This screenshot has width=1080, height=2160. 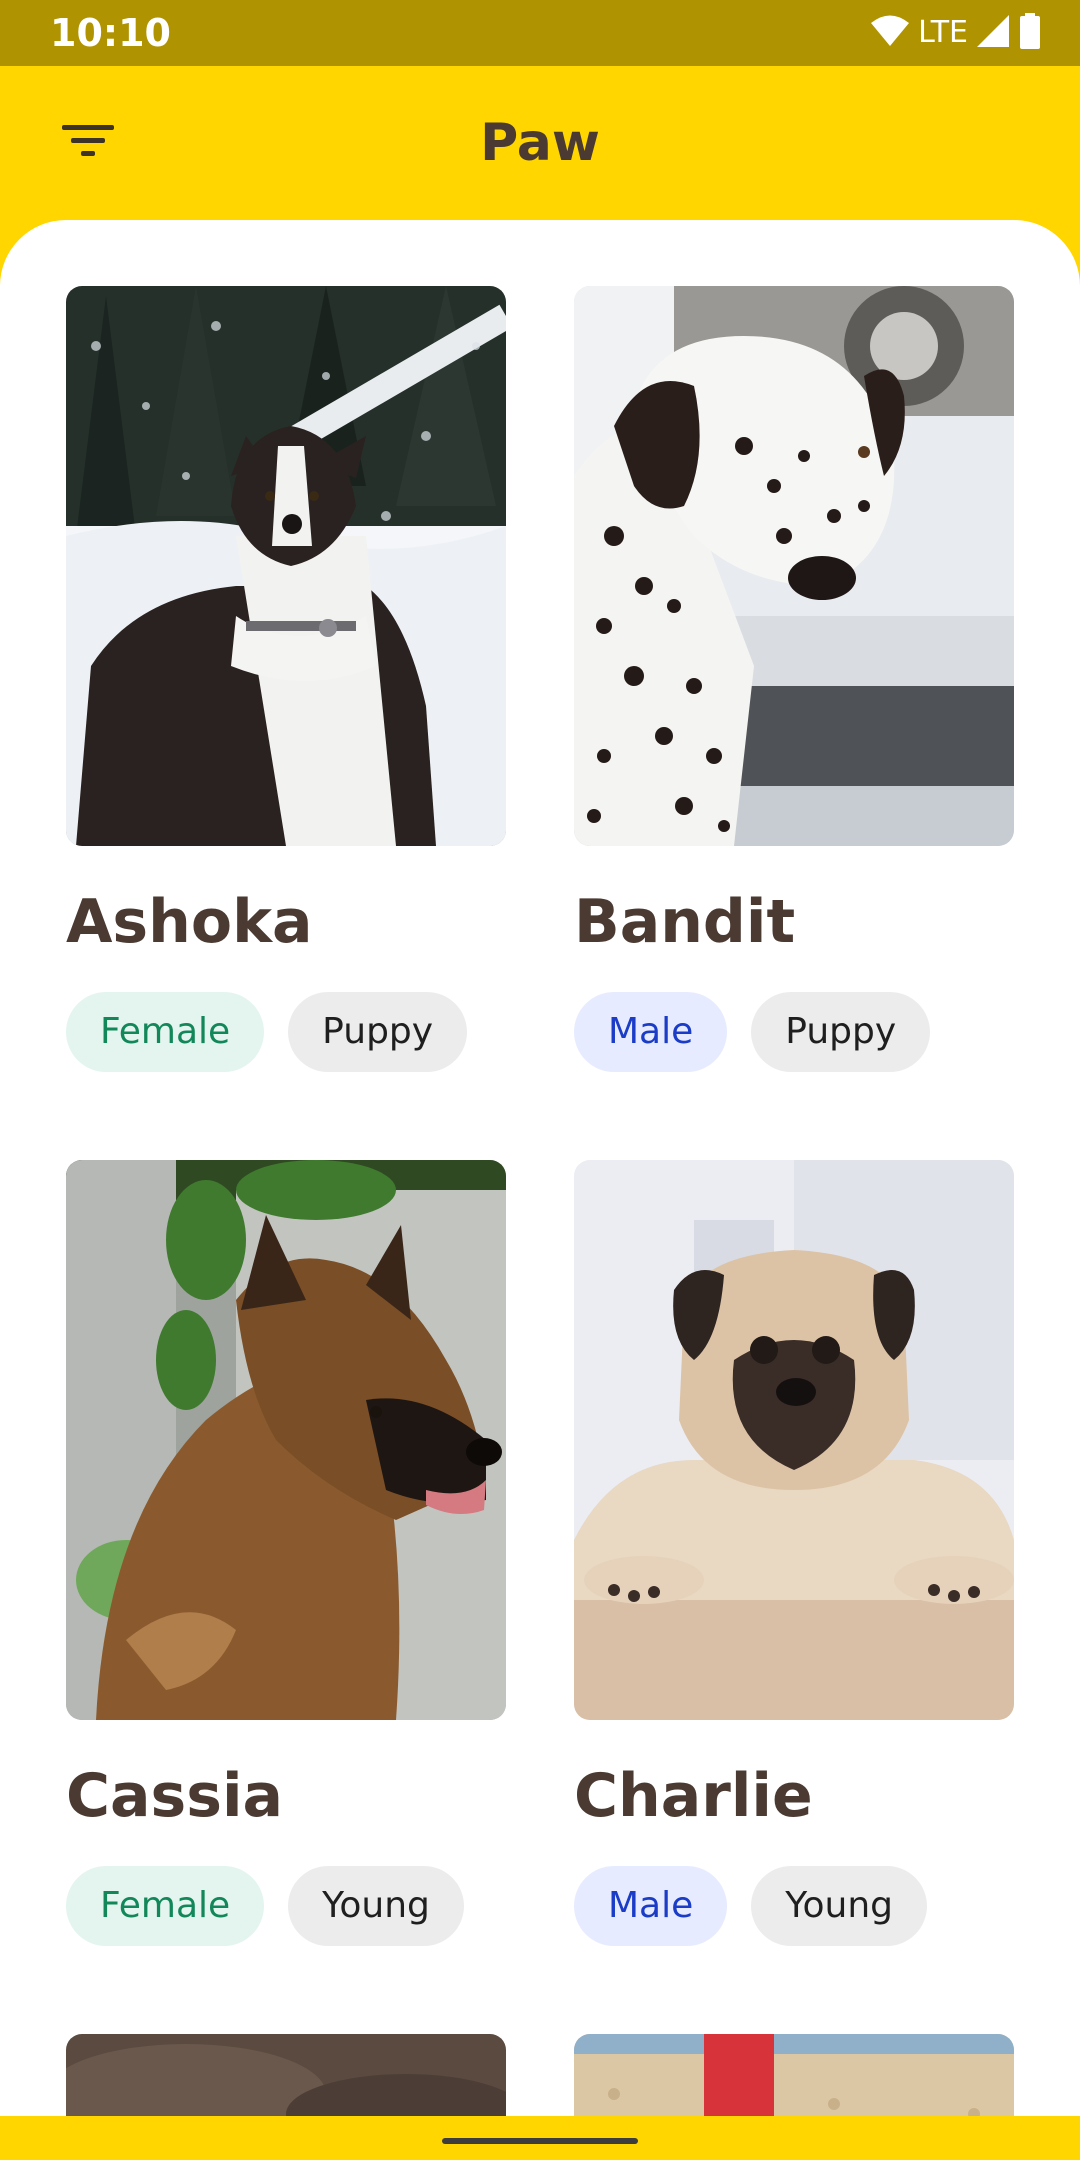 I want to click on home-gesture-handle, so click(x=540, y=2141).